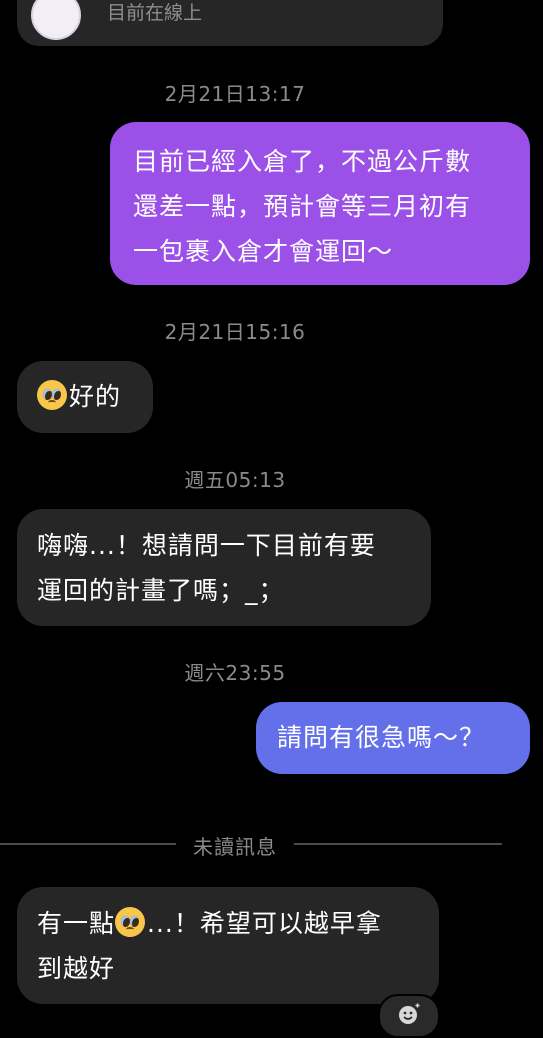  Describe the element at coordinates (264, 923) in the screenshot. I see `message-text: ...！希望可以越早拿` at that location.